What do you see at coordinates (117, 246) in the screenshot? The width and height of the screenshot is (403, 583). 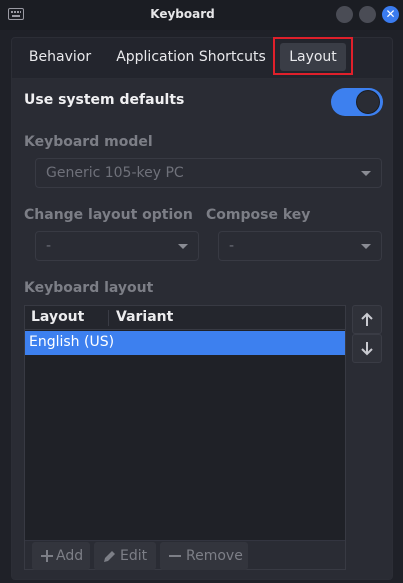 I see `change-layout-option-select: -` at bounding box center [117, 246].